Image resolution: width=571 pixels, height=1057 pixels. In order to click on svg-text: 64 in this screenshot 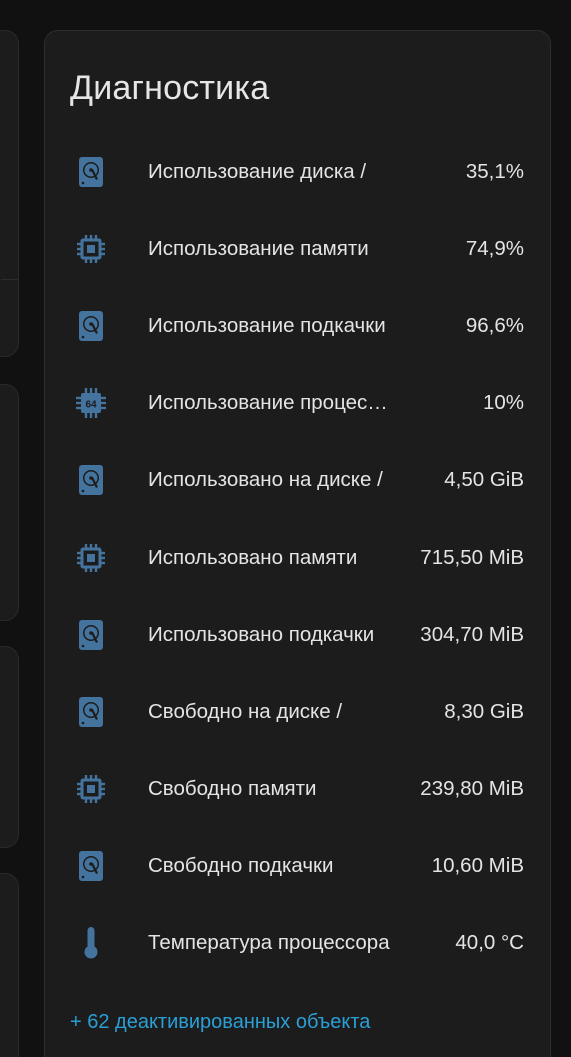, I will do `click(91, 405)`.